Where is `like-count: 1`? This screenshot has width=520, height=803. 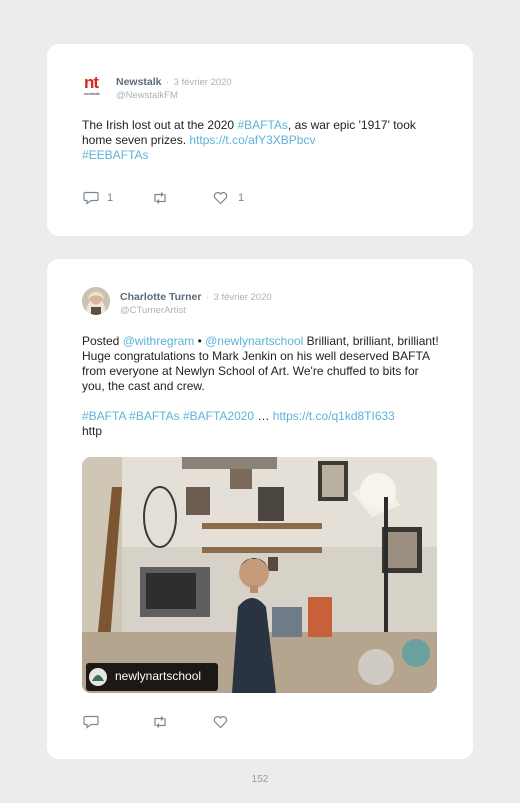 like-count: 1 is located at coordinates (241, 197).